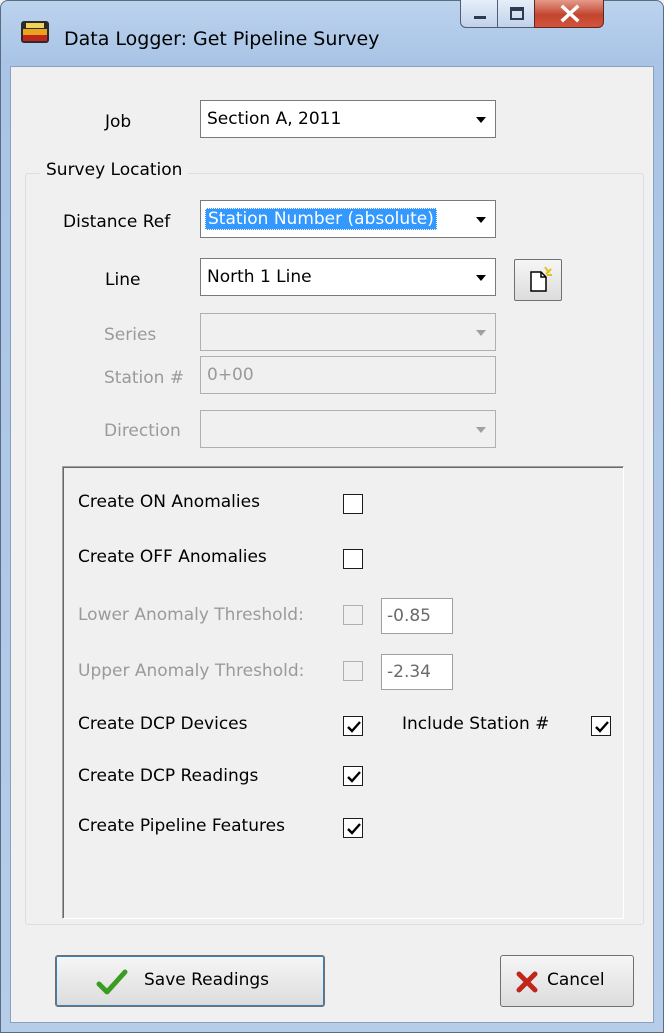  I want to click on cancel-button: Cancel, so click(567, 981).